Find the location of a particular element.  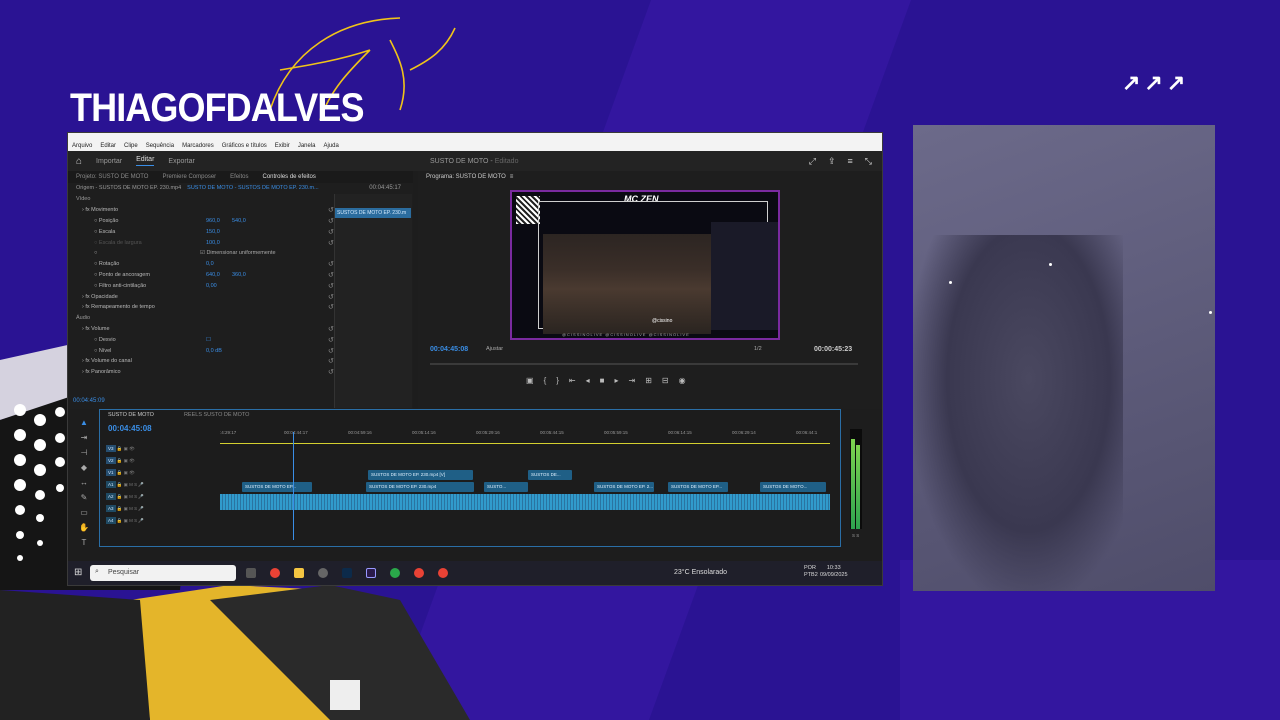

slip-icon: ↔ is located at coordinates (84, 482).